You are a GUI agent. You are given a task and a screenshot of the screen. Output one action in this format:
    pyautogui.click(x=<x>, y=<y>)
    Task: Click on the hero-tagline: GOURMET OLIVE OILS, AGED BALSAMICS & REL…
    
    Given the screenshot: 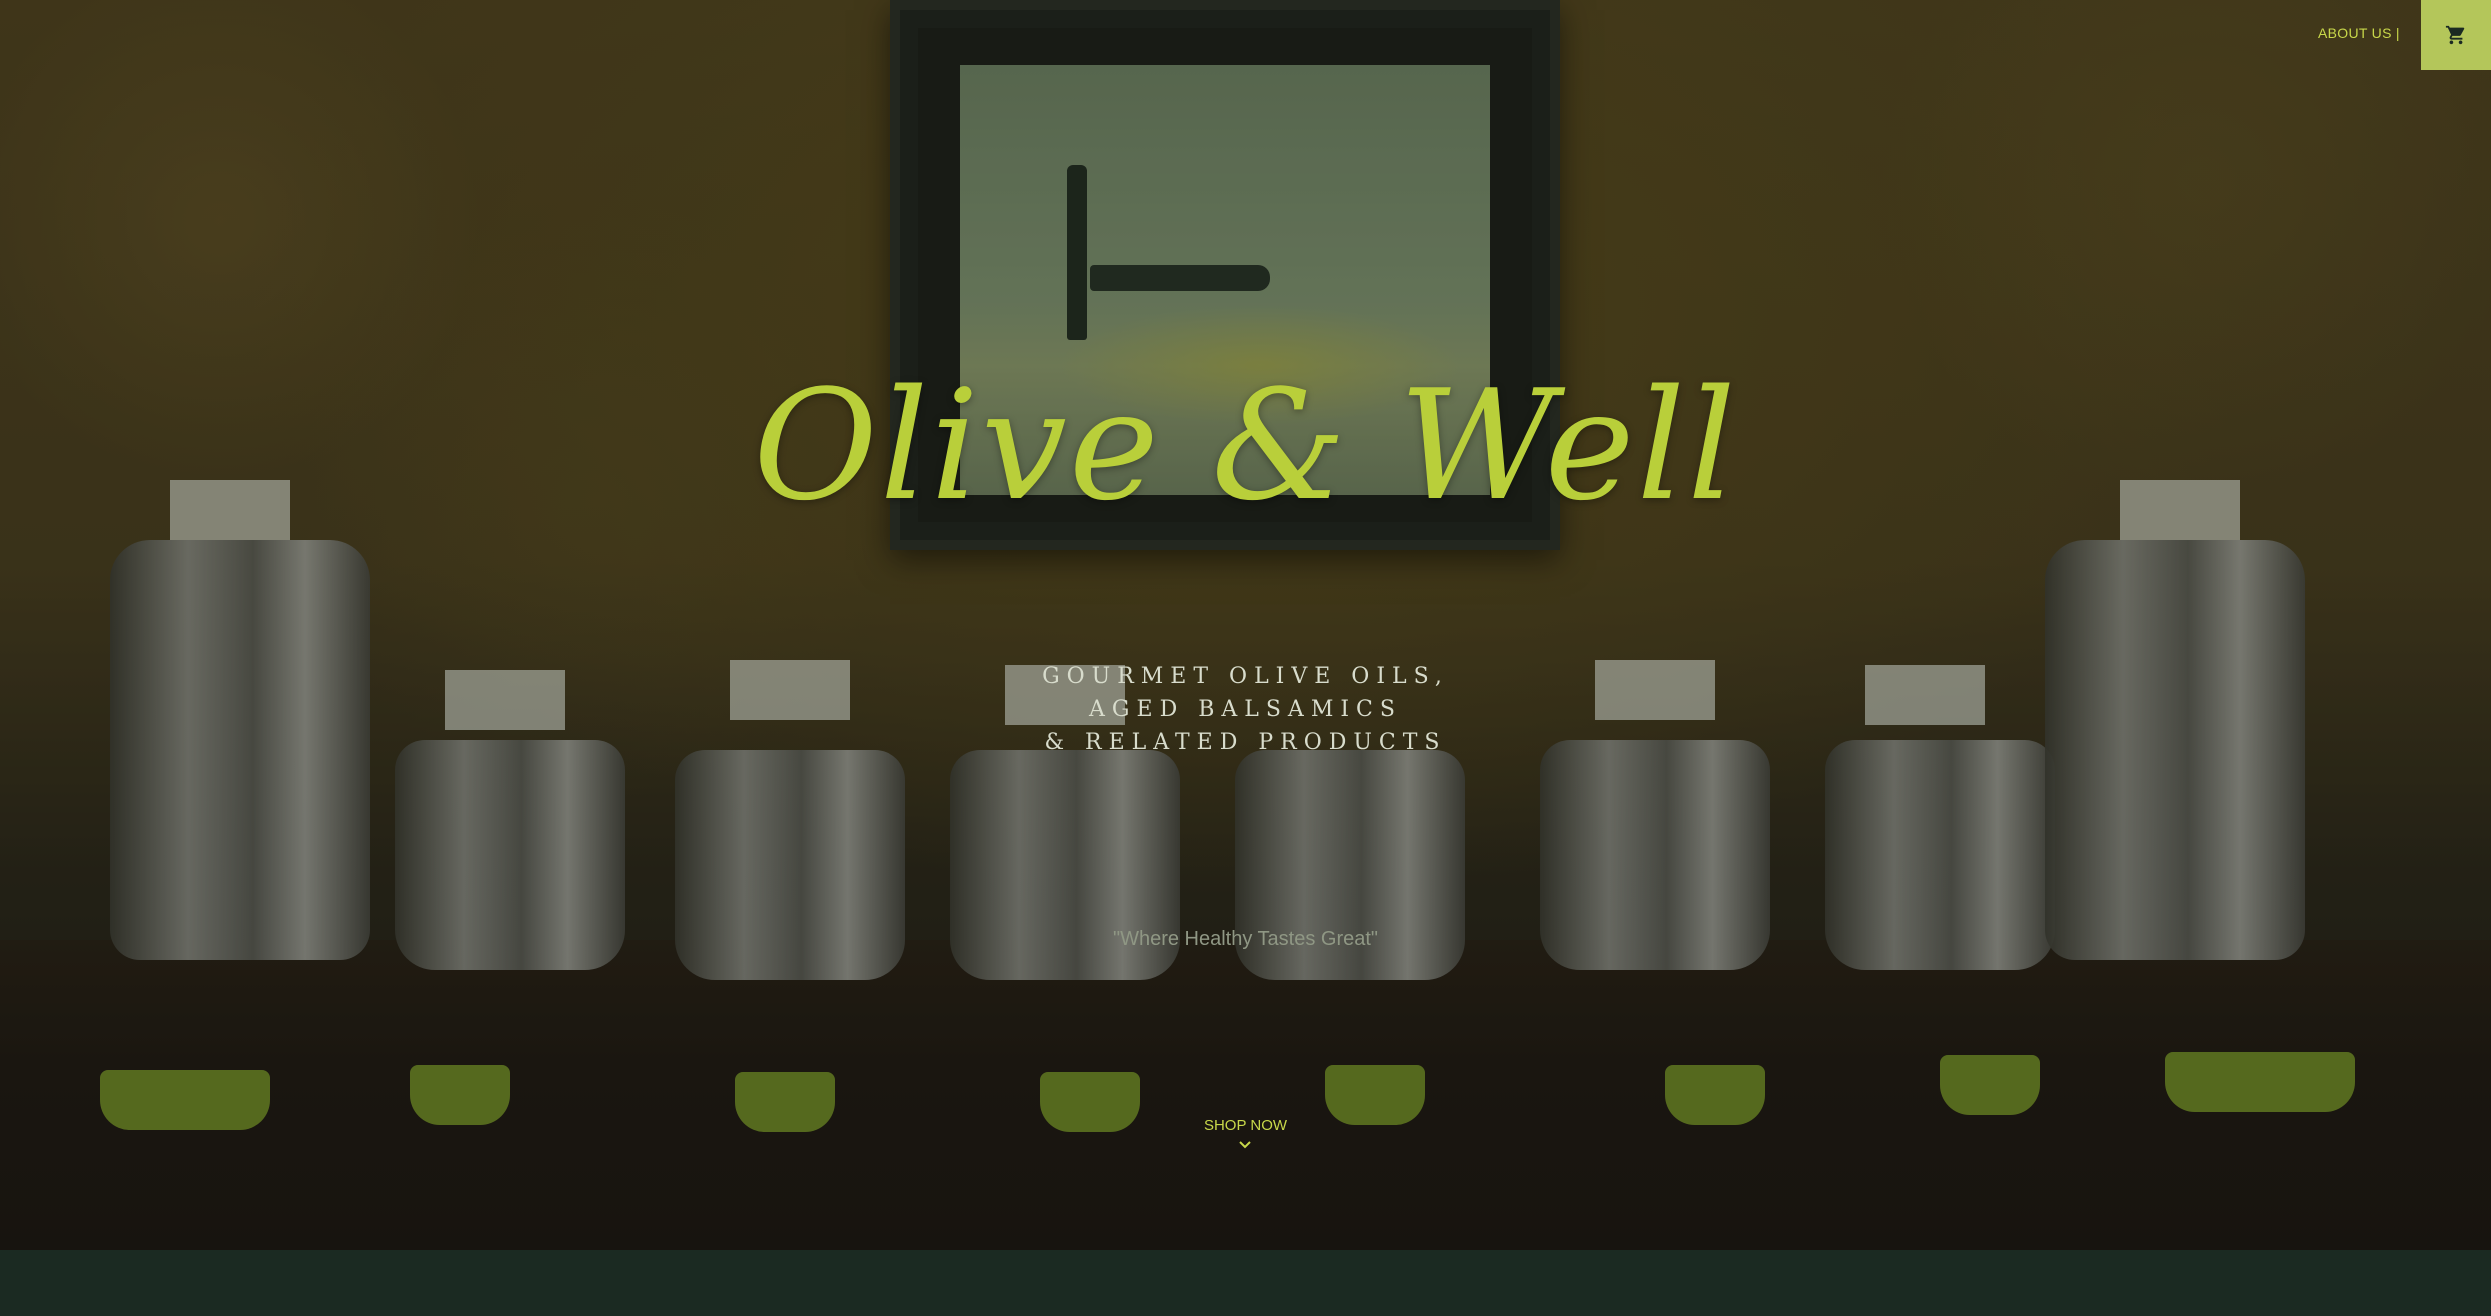 What is the action you would take?
    pyautogui.click(x=1245, y=709)
    